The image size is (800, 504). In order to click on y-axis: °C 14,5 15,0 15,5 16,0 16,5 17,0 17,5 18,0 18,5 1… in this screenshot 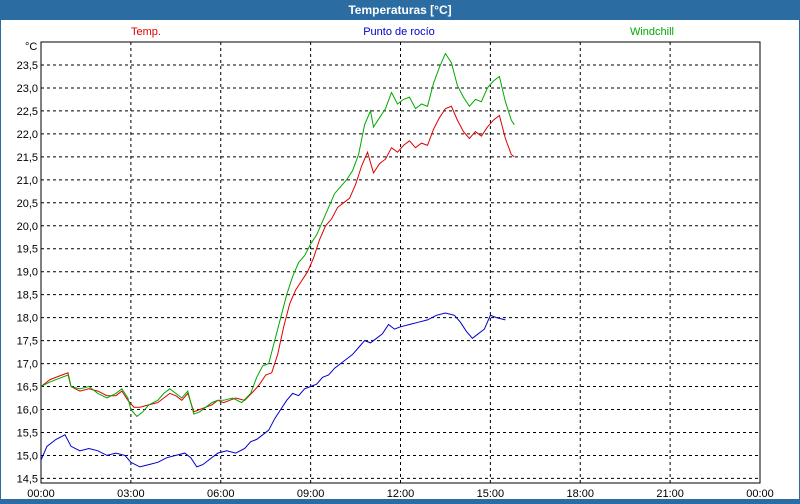, I will do `click(27, 263)`.